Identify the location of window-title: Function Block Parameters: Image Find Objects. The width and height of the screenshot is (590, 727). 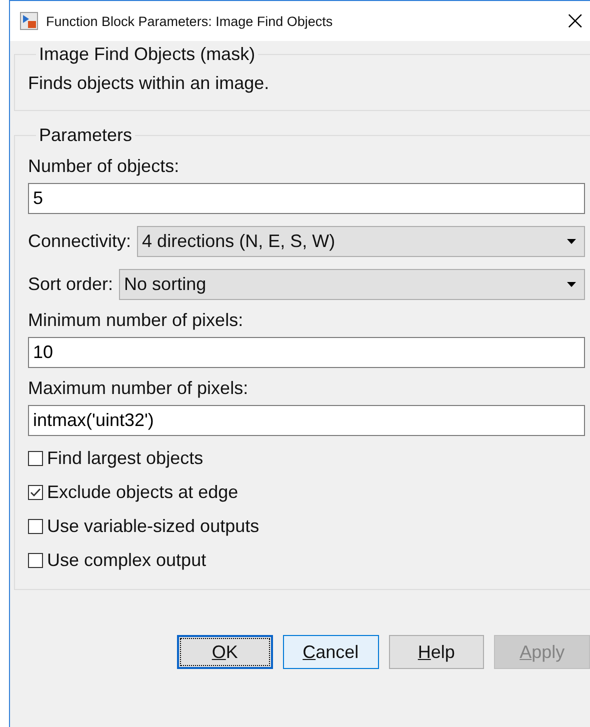
(190, 21).